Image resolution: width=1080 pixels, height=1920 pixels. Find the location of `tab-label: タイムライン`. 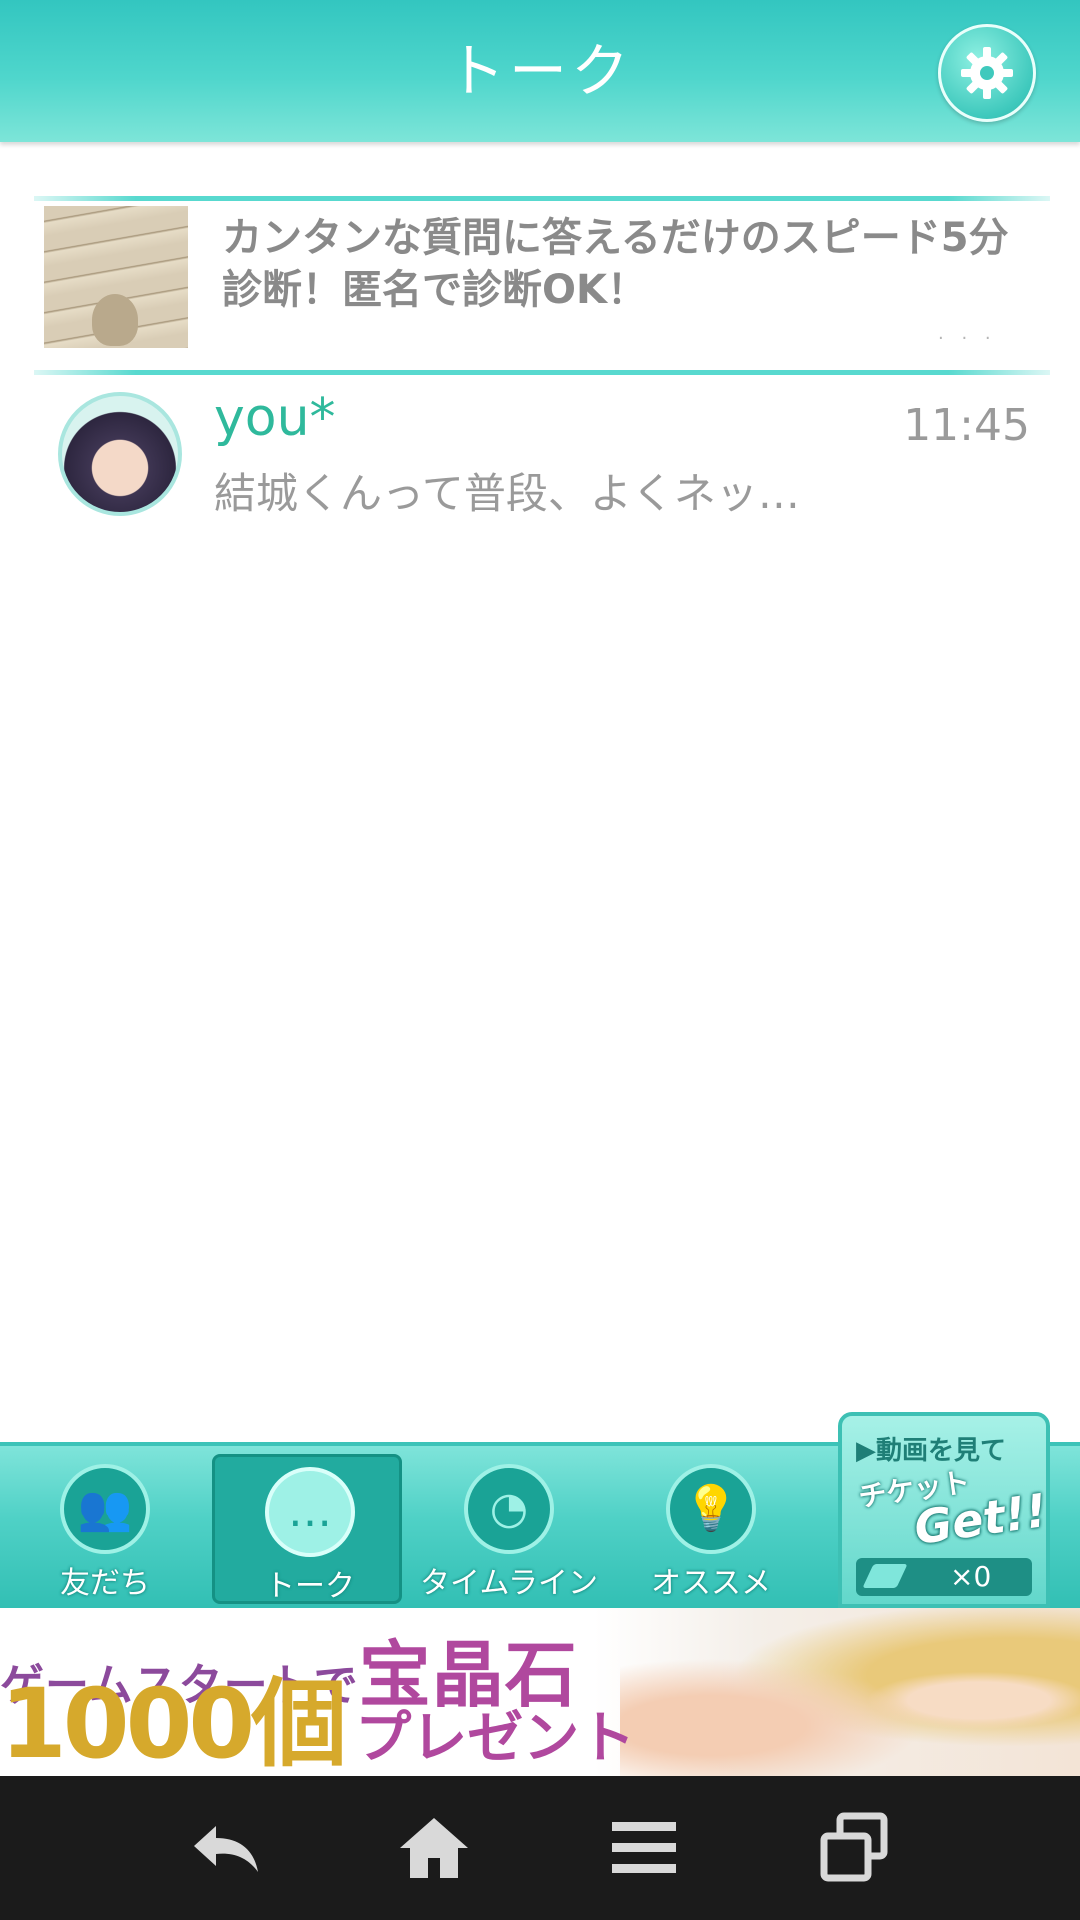

tab-label: タイムライン is located at coordinates (509, 1583).